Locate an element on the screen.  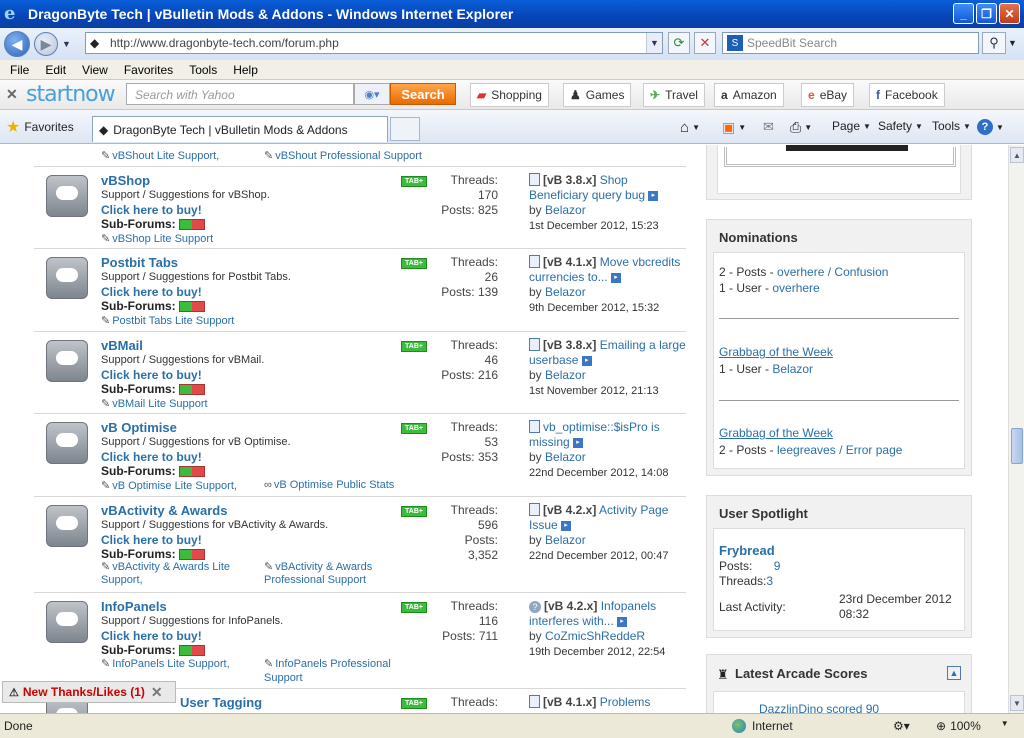
stop-button: ✕ is located at coordinates (705, 43).